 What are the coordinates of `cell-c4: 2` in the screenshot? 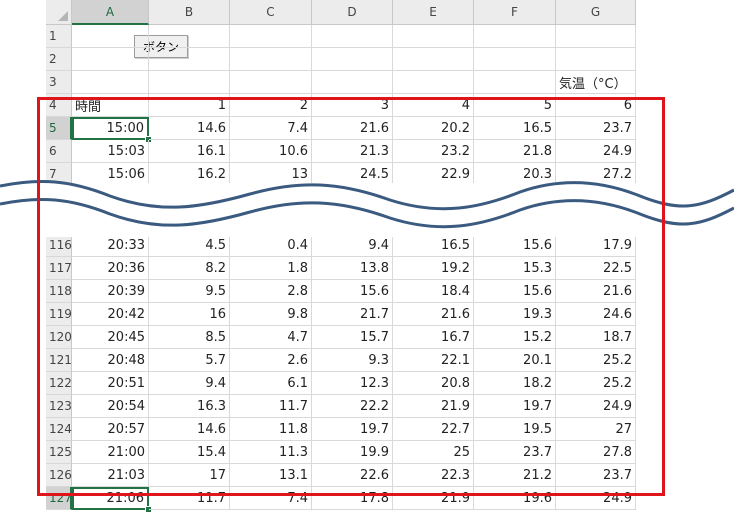 It's located at (271, 105).